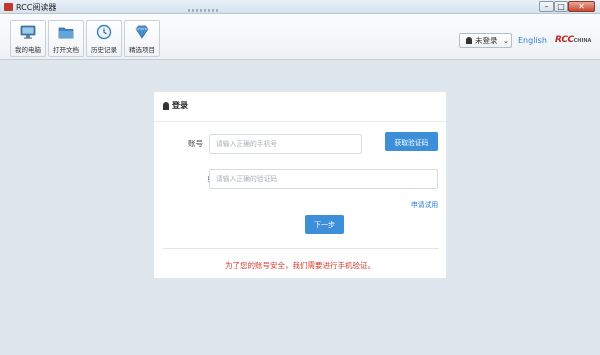 The height and width of the screenshot is (355, 600). Describe the element at coordinates (8, 7) in the screenshot. I see `app-icon` at that location.